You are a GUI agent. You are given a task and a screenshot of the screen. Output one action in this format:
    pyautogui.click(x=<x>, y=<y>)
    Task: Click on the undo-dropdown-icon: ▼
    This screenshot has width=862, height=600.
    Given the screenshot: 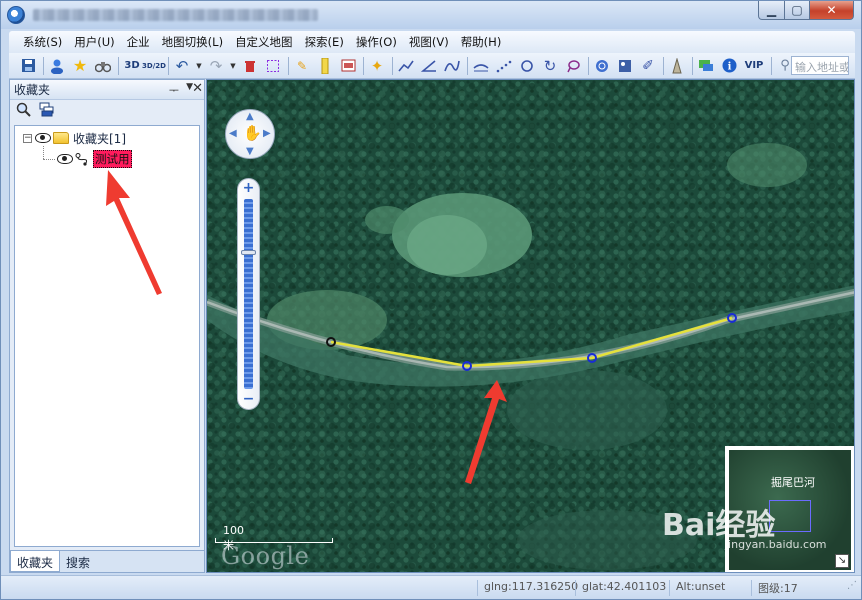 What is the action you would take?
    pyautogui.click(x=199, y=66)
    